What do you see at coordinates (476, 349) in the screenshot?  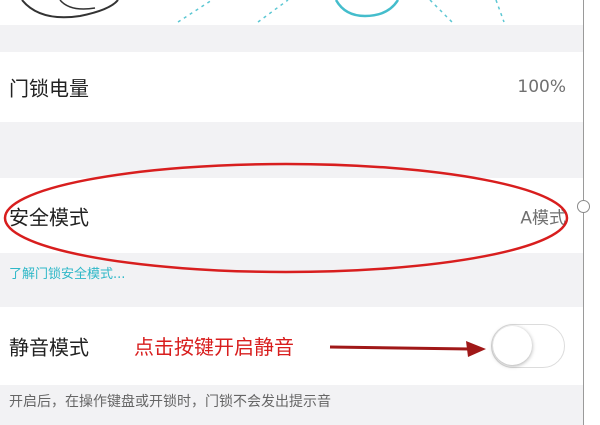 I see `annotation-arrow-head` at bounding box center [476, 349].